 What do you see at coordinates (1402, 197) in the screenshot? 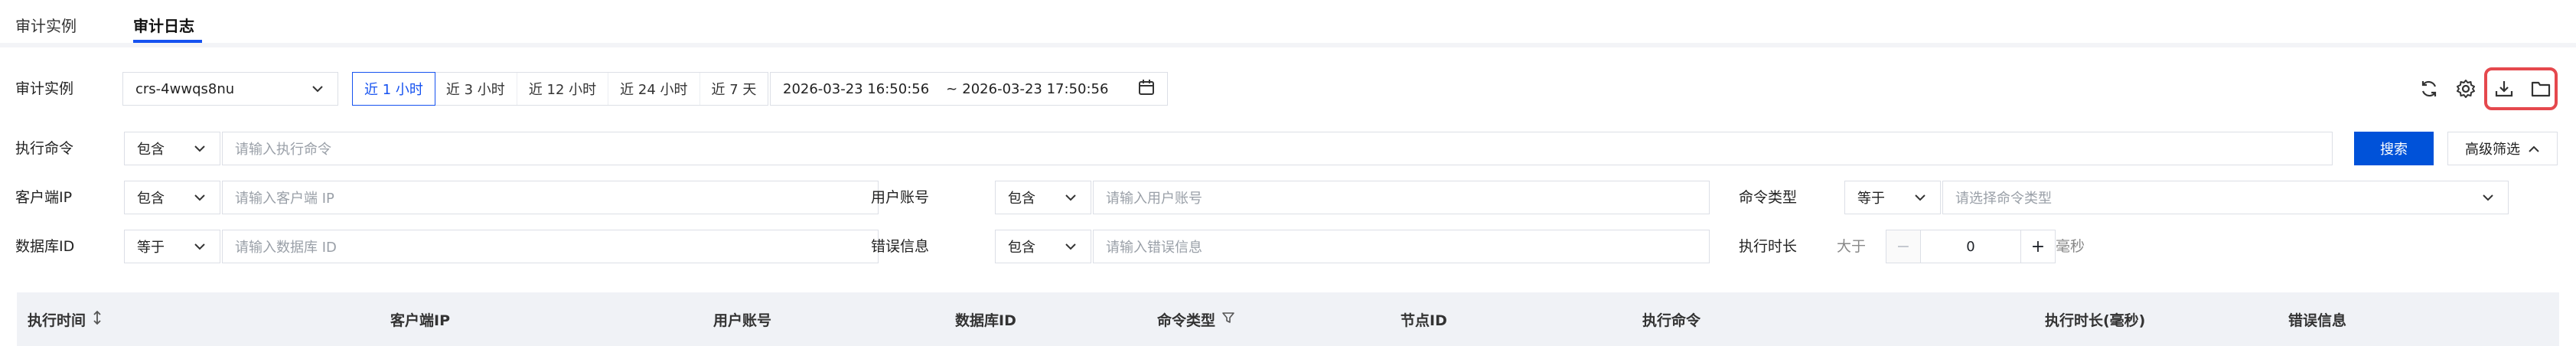
I see `user-input: 请输入用户账号` at bounding box center [1402, 197].